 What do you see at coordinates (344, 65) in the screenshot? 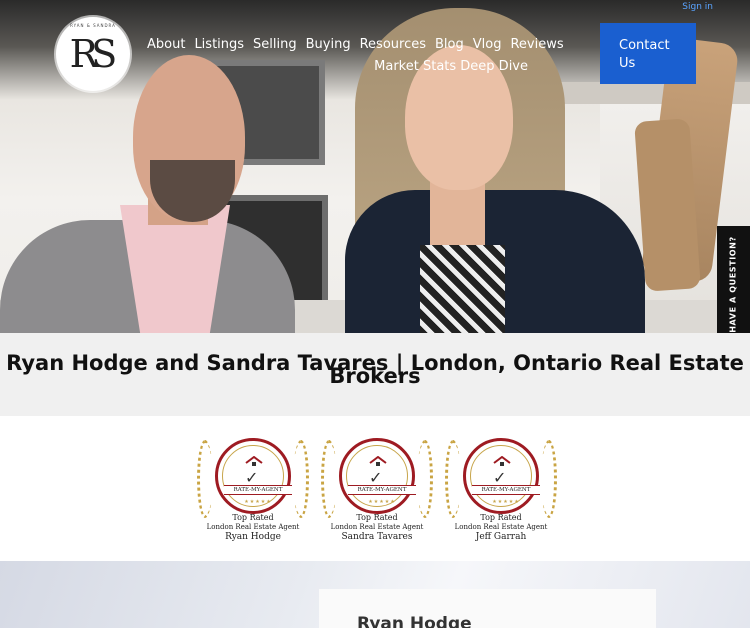
I see `nav-row: Market Stats Deep Dive` at bounding box center [344, 65].